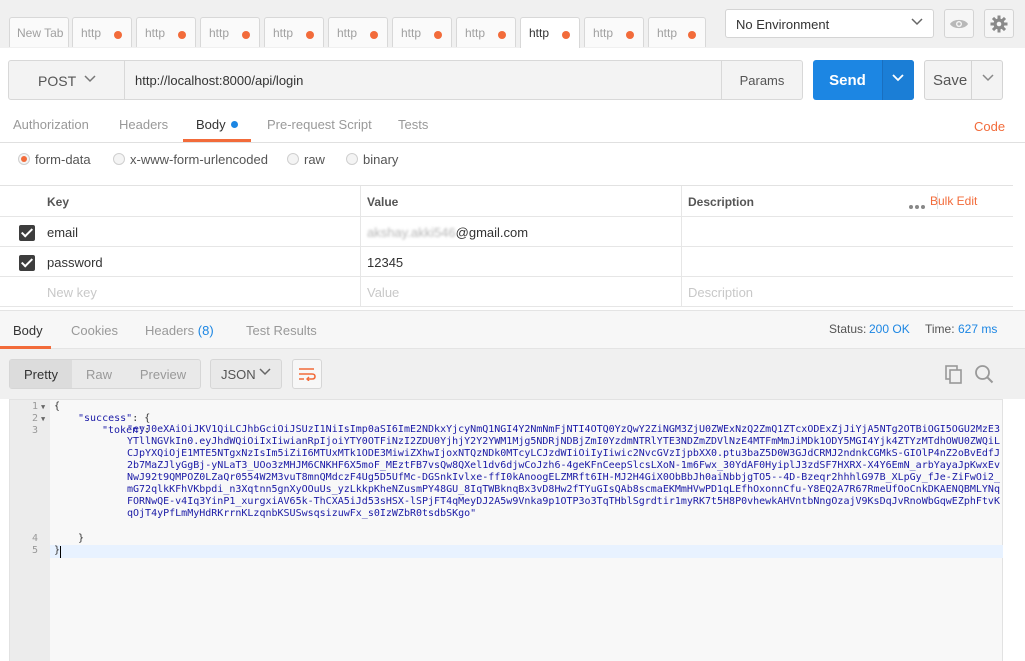 The height and width of the screenshot is (661, 1025). I want to click on tab-body: Body, so click(217, 124).